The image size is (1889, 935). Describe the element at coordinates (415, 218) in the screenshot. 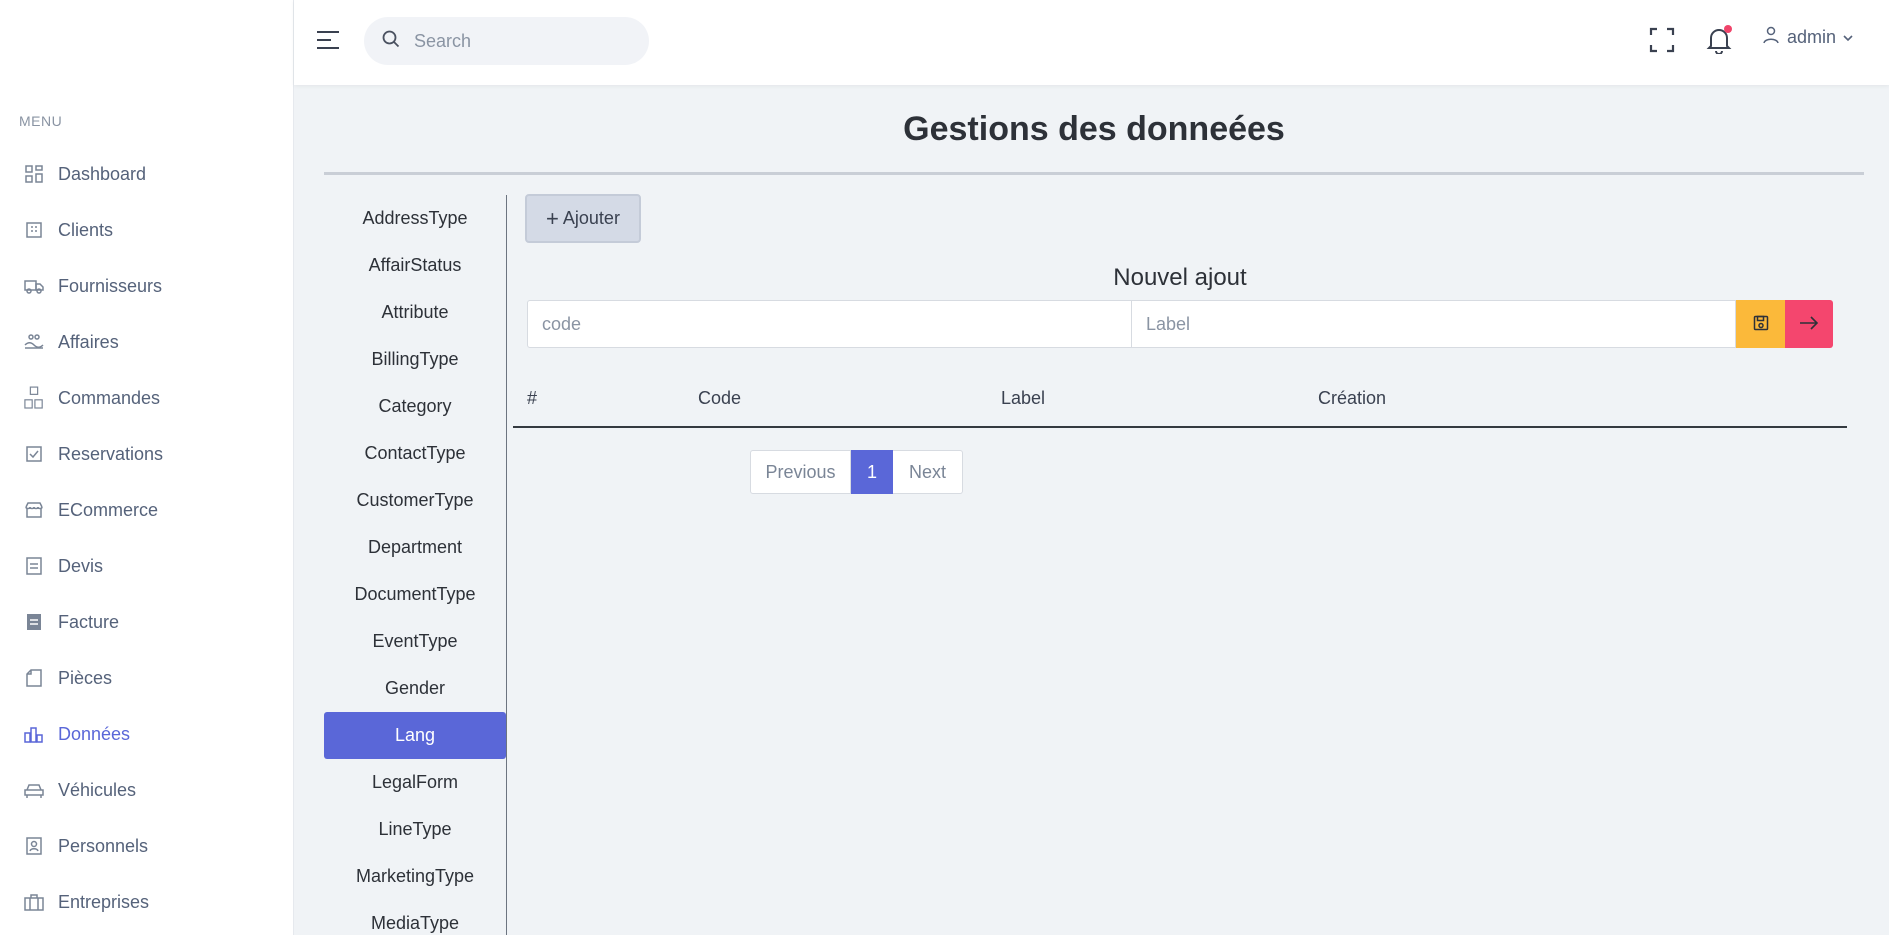

I see `type-item-addresstype: AddressType` at that location.